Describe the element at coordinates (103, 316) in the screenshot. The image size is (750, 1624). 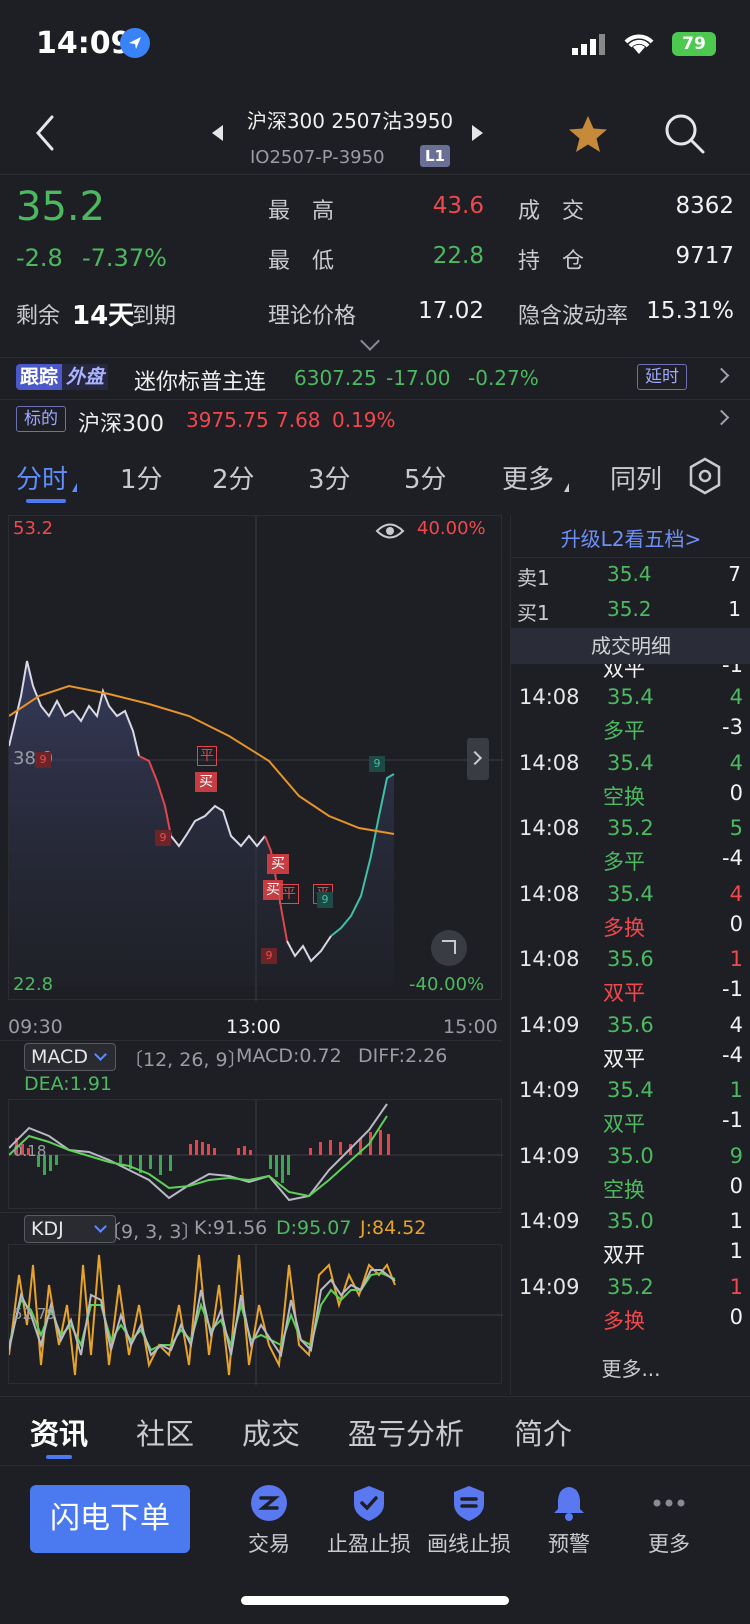
I see `expiry-days: 14天` at that location.